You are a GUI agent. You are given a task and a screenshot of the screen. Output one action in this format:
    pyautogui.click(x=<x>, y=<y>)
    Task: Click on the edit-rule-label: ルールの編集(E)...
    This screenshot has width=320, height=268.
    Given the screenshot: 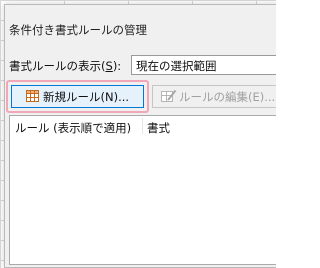 What is the action you would take?
    pyautogui.click(x=227, y=97)
    